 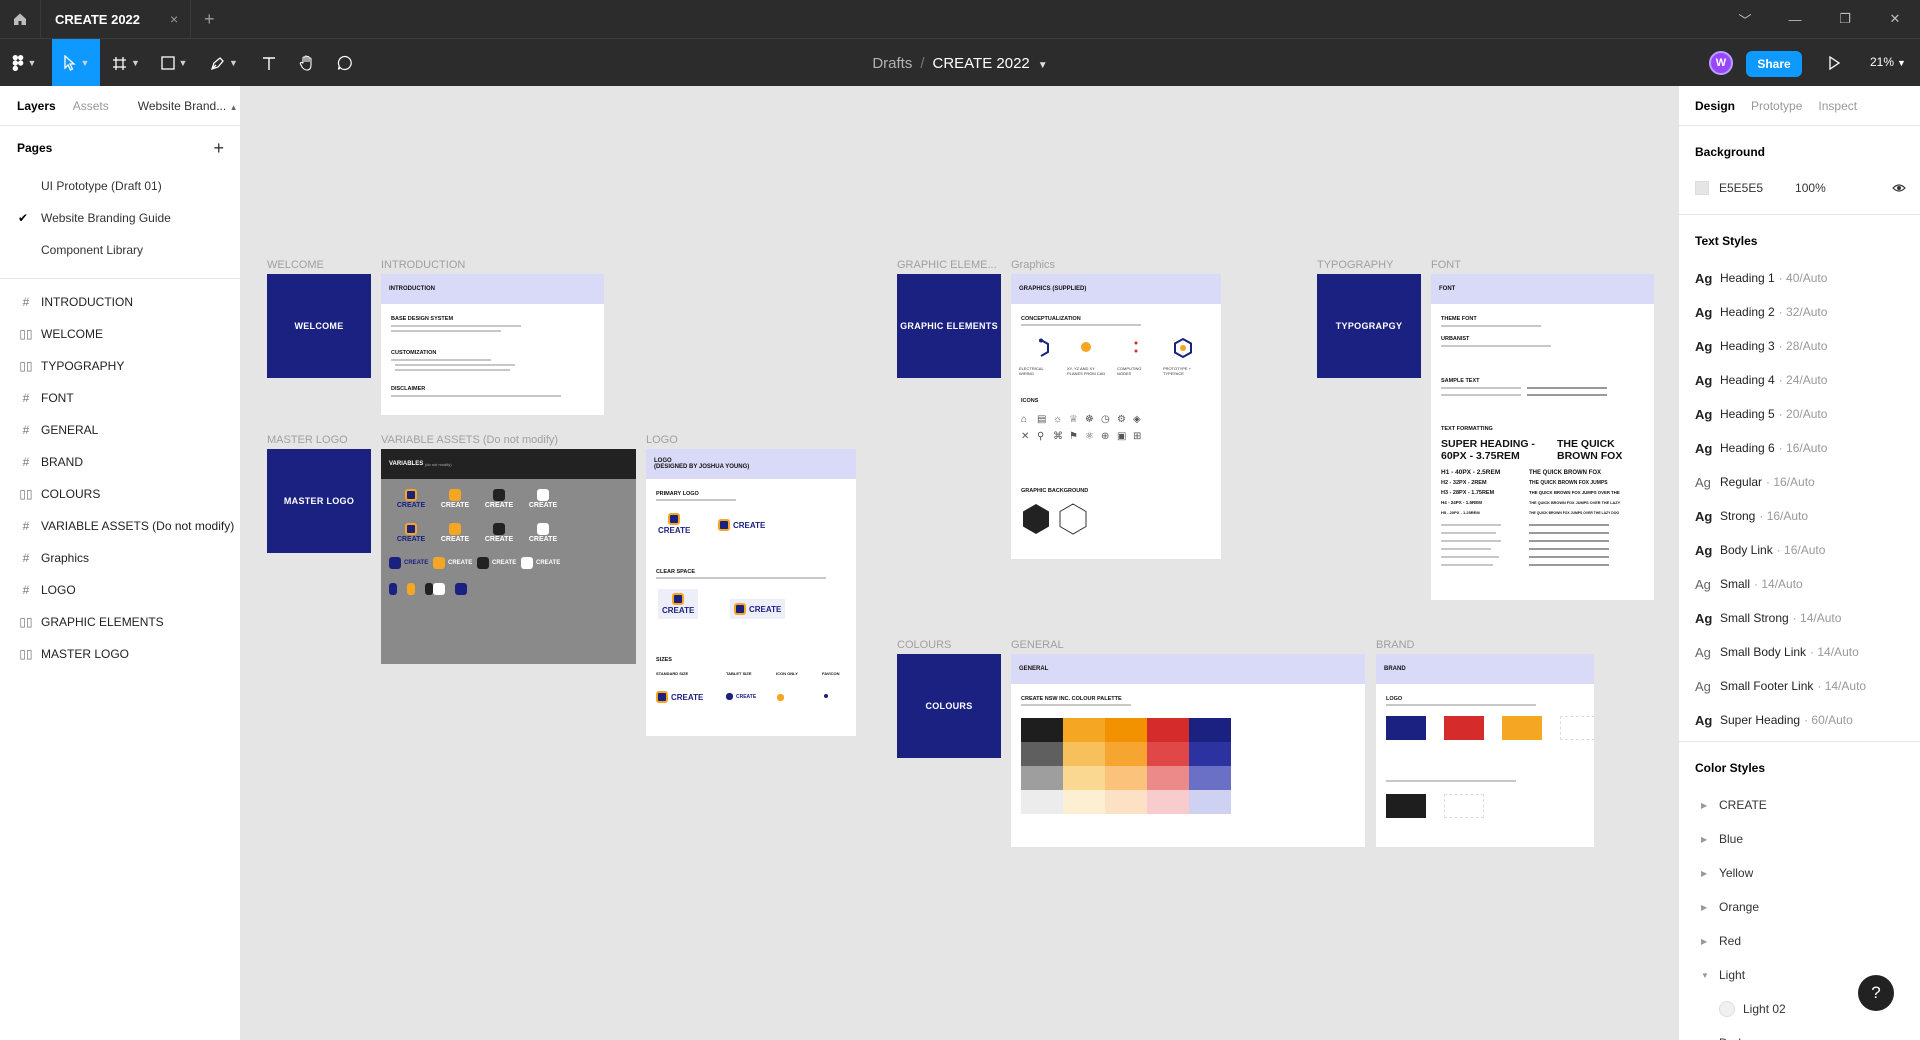 What do you see at coordinates (120, 398) in the screenshot?
I see `layer-item: # FONT` at bounding box center [120, 398].